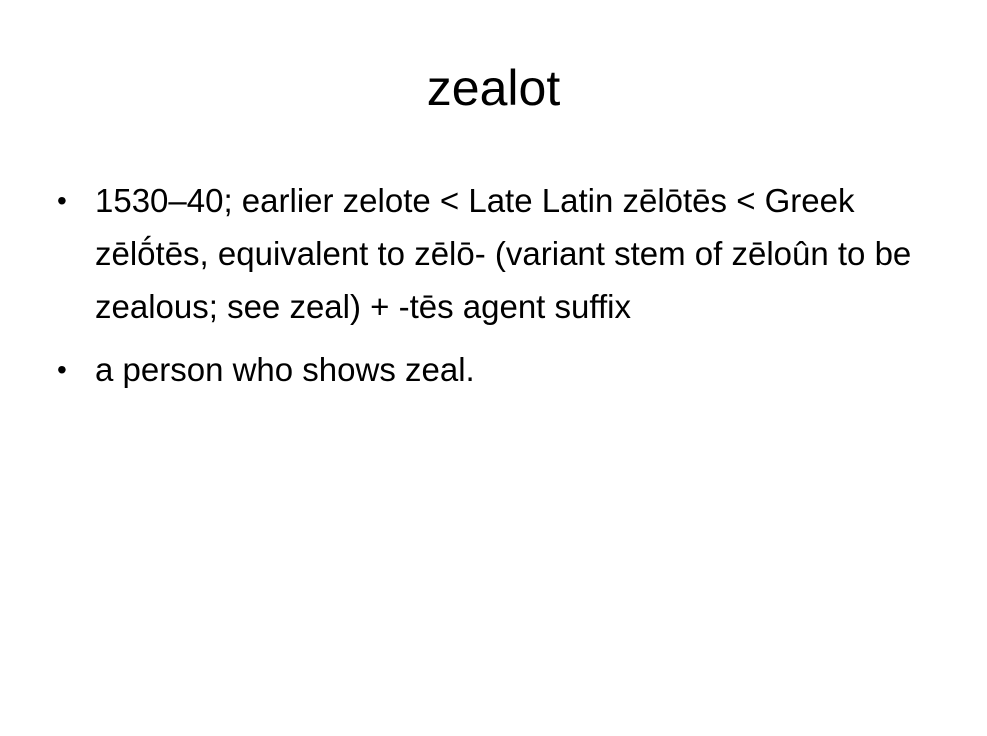  Describe the element at coordinates (493, 88) in the screenshot. I see `slide-title: zealot` at that location.